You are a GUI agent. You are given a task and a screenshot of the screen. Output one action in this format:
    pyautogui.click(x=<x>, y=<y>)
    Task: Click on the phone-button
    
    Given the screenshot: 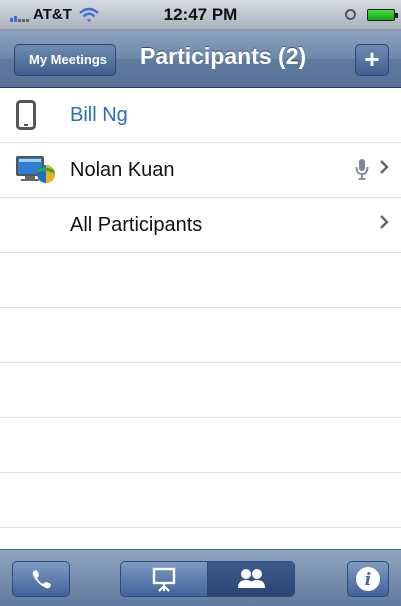 What is the action you would take?
    pyautogui.click(x=41, y=579)
    